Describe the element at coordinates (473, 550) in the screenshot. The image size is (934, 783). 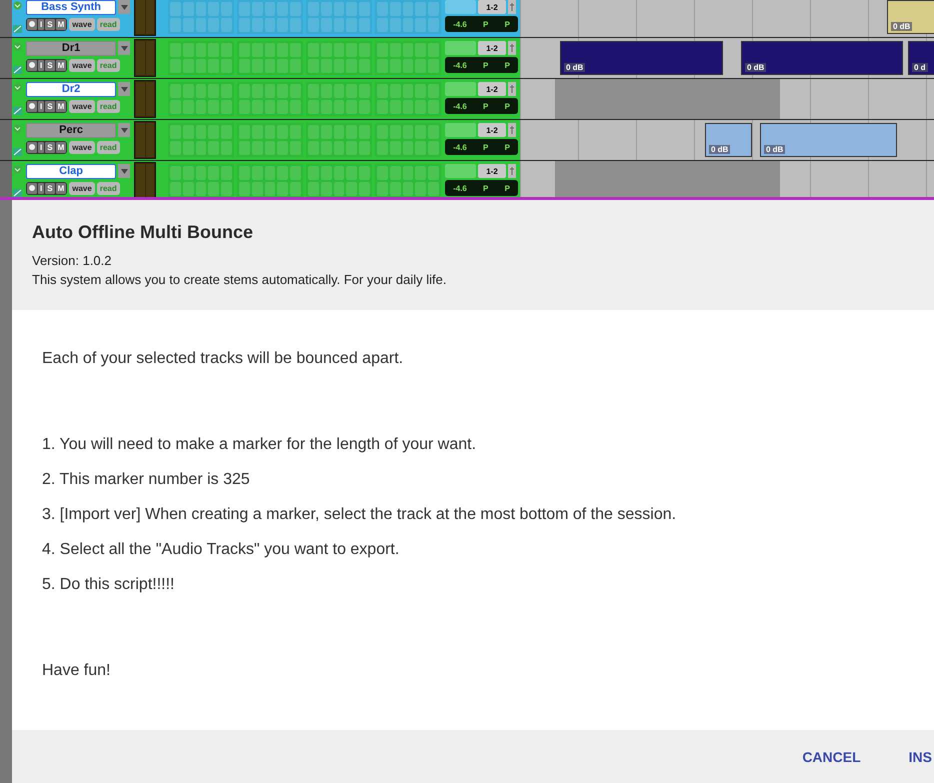
I see `instruction-step: 4. Select all the "Audio Tracks" you want to export.` at that location.